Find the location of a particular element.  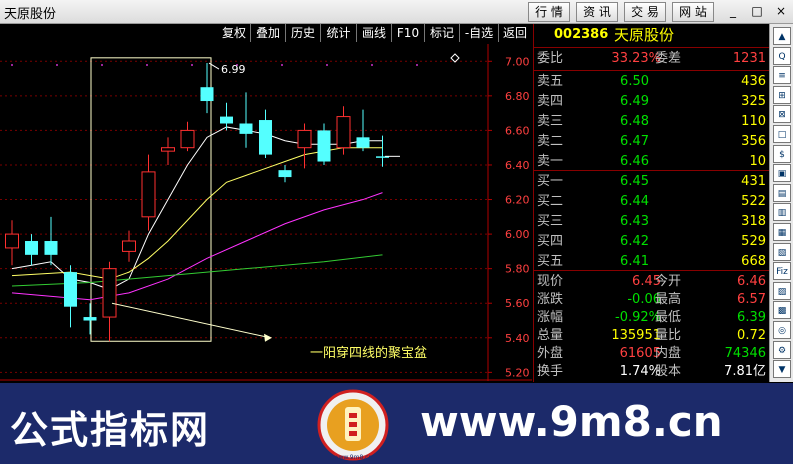

stock-name: 天原股份 is located at coordinates (644, 35).